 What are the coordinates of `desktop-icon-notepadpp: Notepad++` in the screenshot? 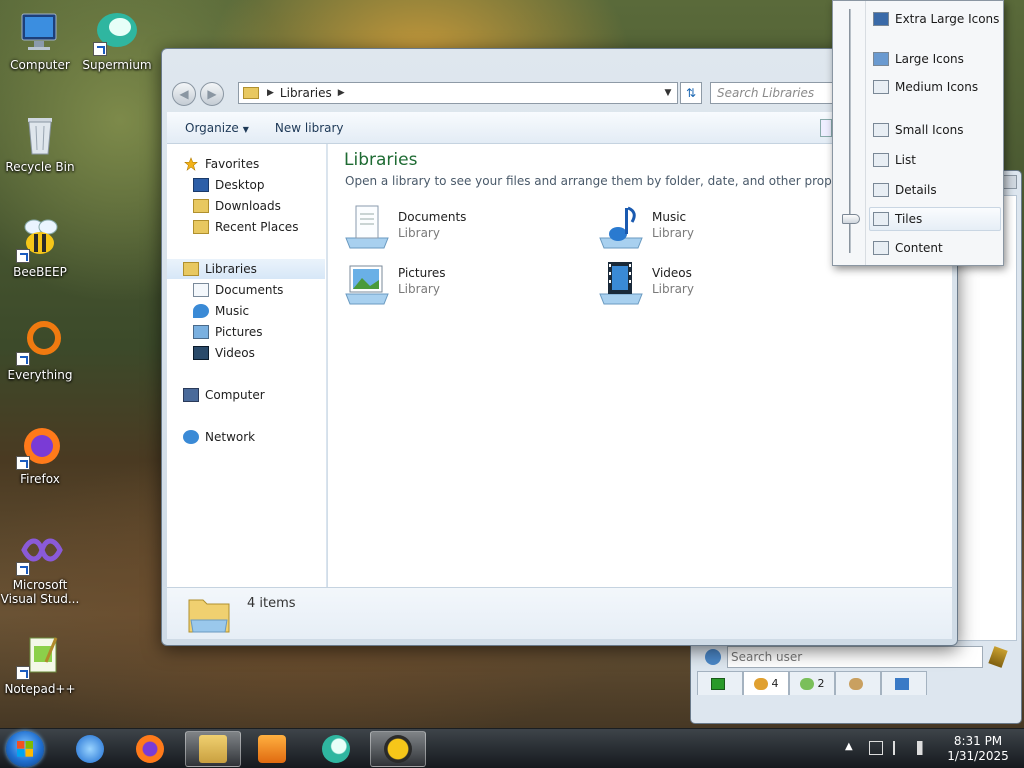 It's located at (40, 664).